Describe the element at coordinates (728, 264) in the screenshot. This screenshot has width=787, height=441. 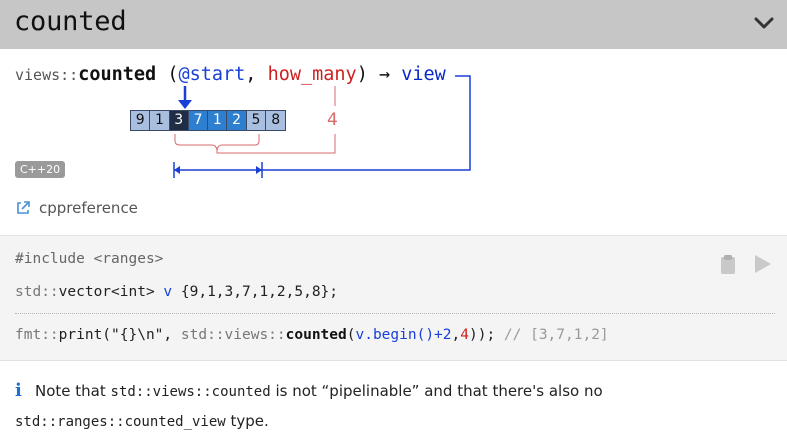
I see `clipboard-icon` at that location.